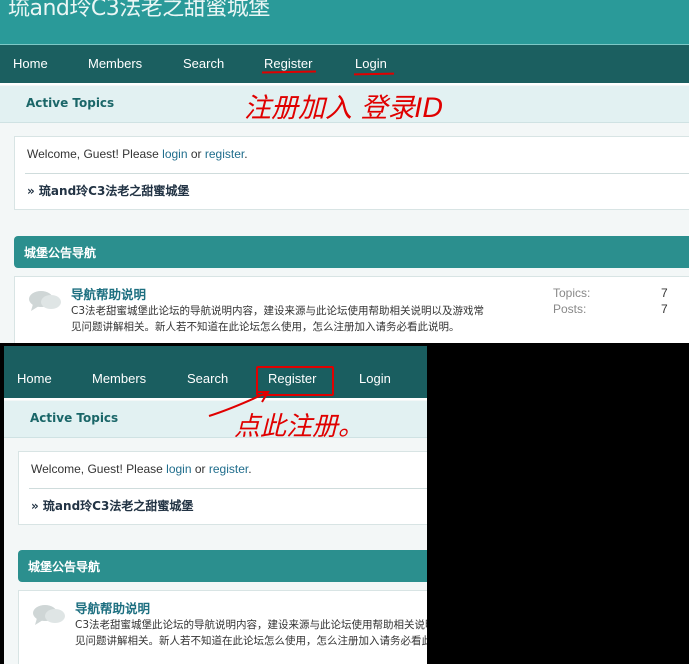  What do you see at coordinates (344, 108) in the screenshot?
I see `handwritten-note-register-login: 注册加入 登录ID` at bounding box center [344, 108].